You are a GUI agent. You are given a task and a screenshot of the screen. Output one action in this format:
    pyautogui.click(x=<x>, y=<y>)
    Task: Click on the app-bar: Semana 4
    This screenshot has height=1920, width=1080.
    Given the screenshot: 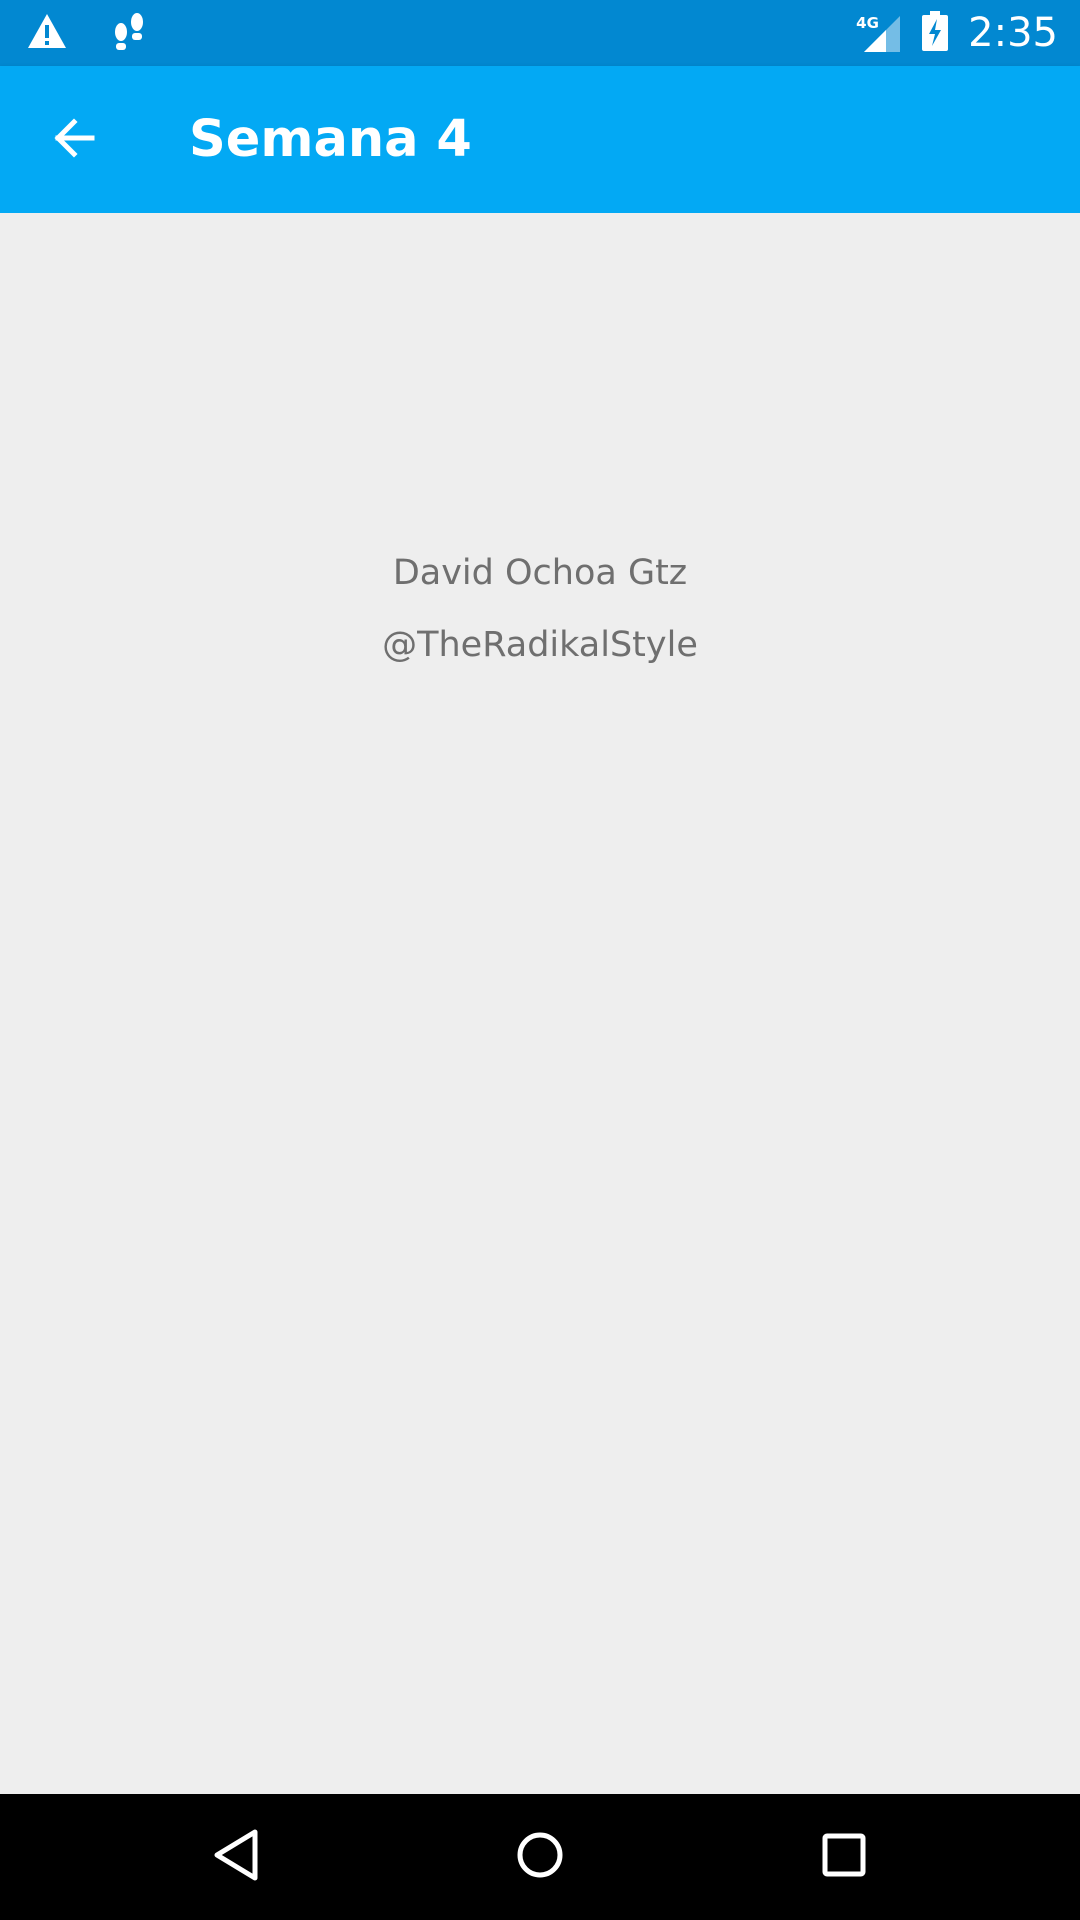 What is the action you would take?
    pyautogui.click(x=540, y=139)
    